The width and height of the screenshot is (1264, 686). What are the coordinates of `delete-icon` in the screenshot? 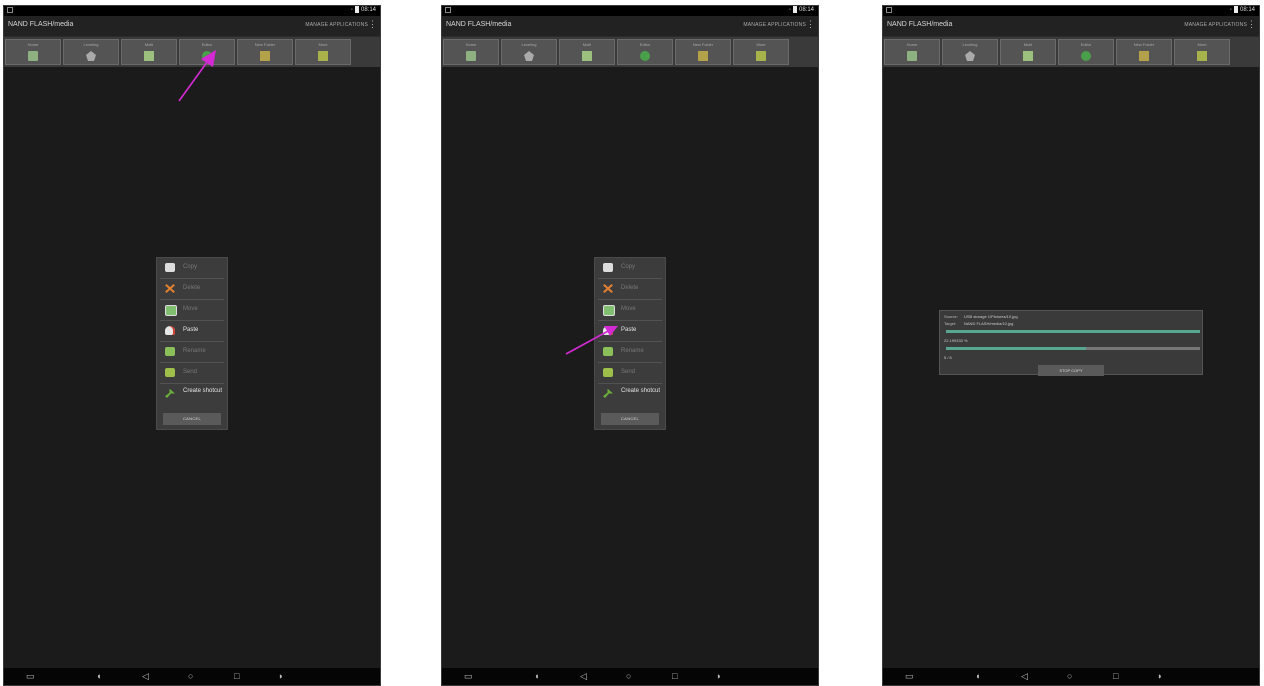 It's located at (170, 288).